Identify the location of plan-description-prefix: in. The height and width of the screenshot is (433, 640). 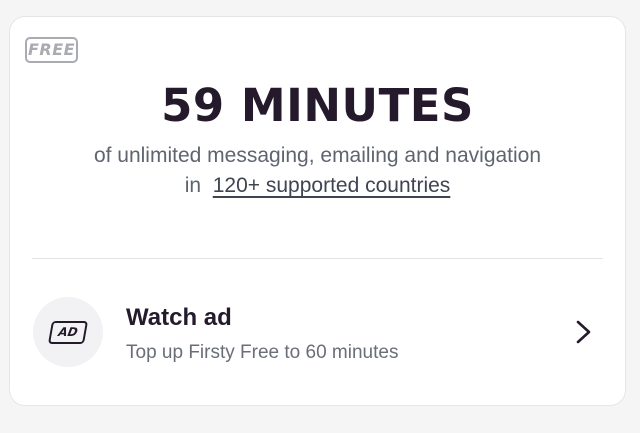
(193, 185).